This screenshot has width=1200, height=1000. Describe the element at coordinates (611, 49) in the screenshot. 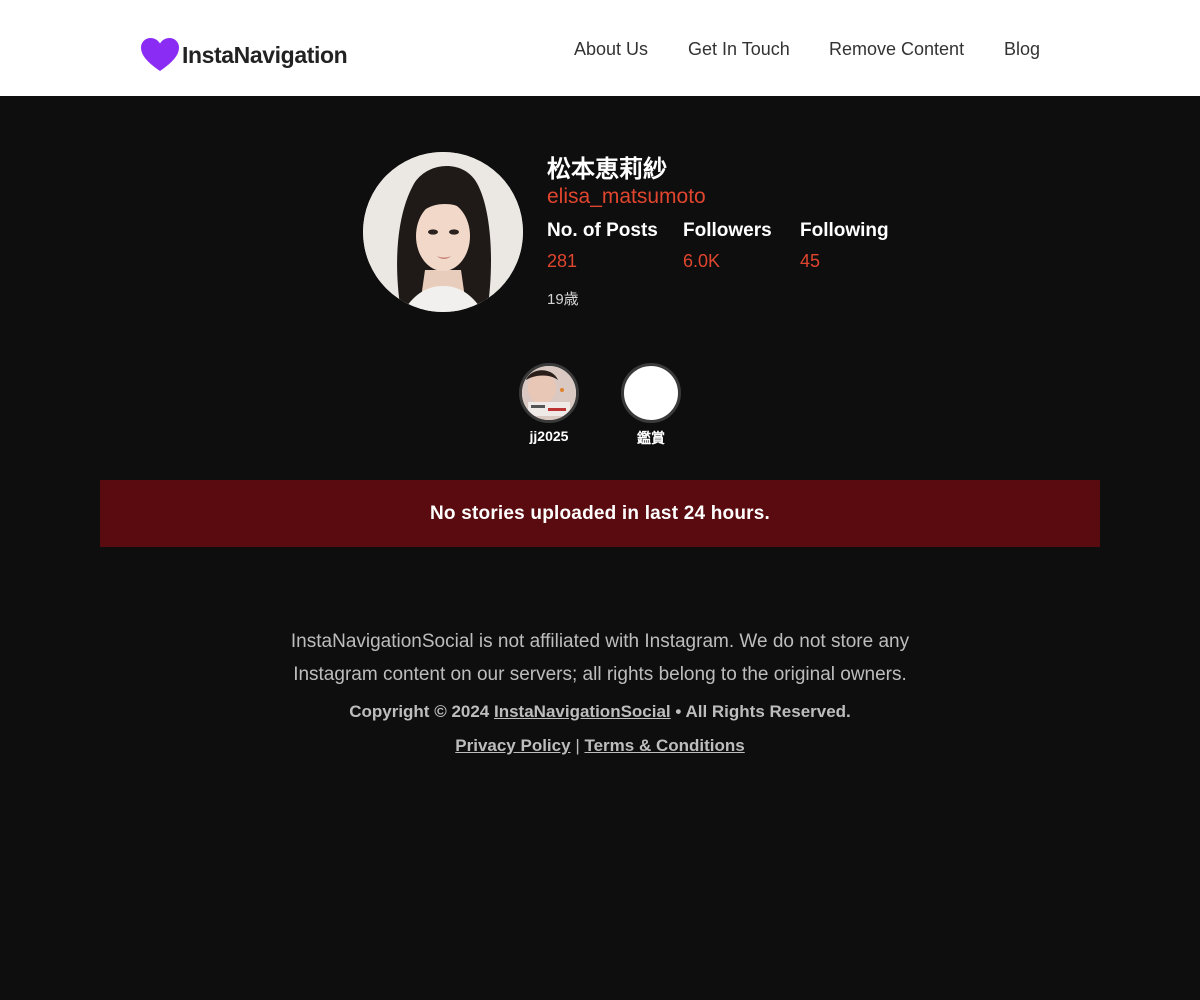

I see `nav-about-us: About Us` at that location.